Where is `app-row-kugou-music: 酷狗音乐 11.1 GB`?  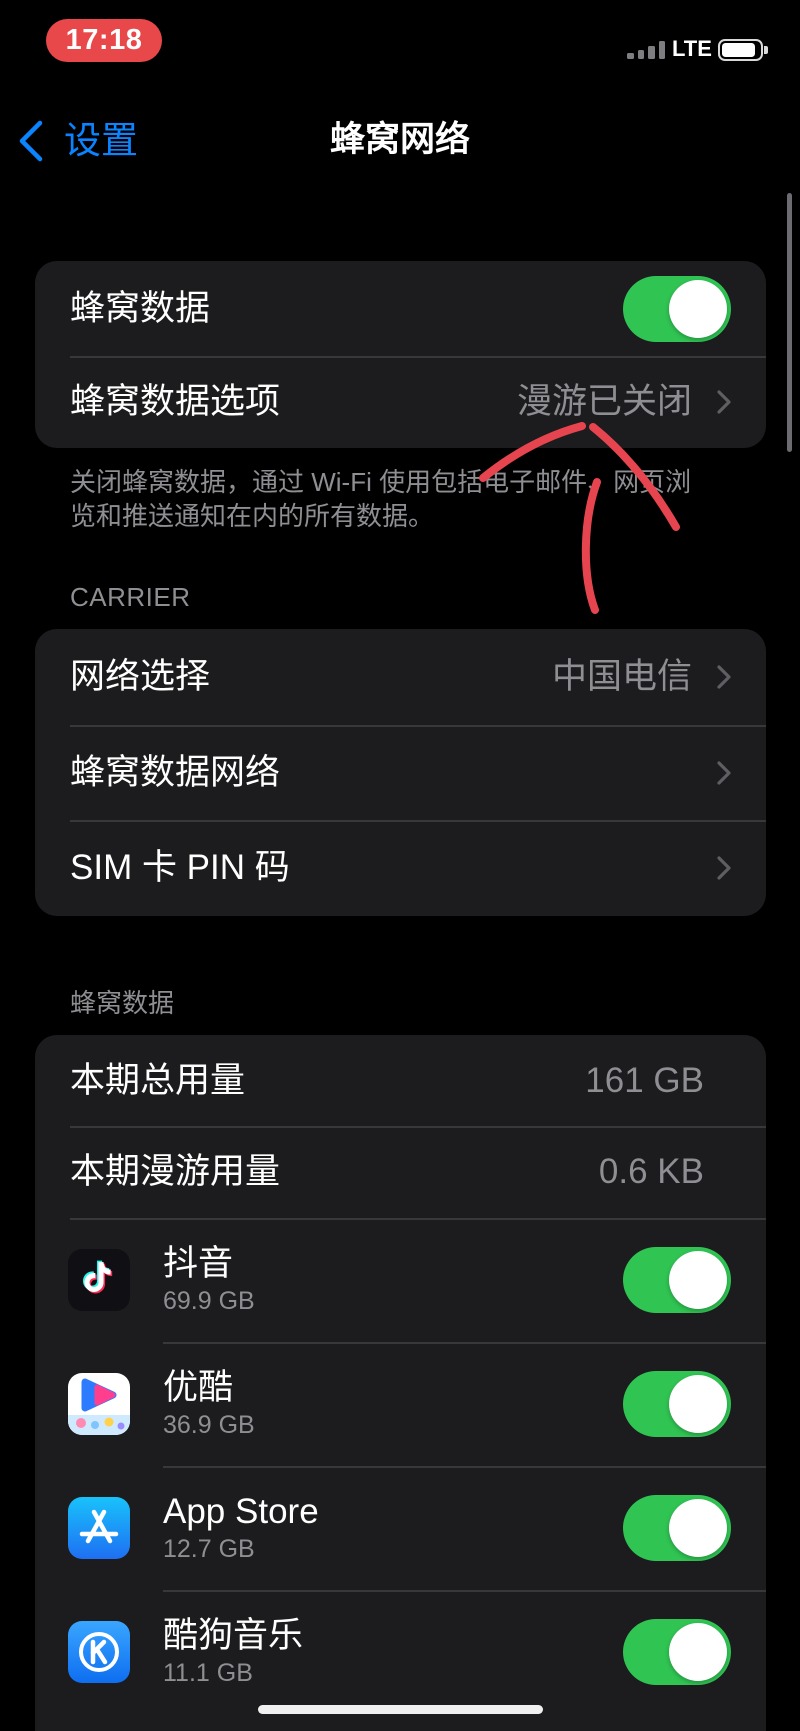
app-row-kugou-music: 酷狗音乐 11.1 GB is located at coordinates (400, 1652).